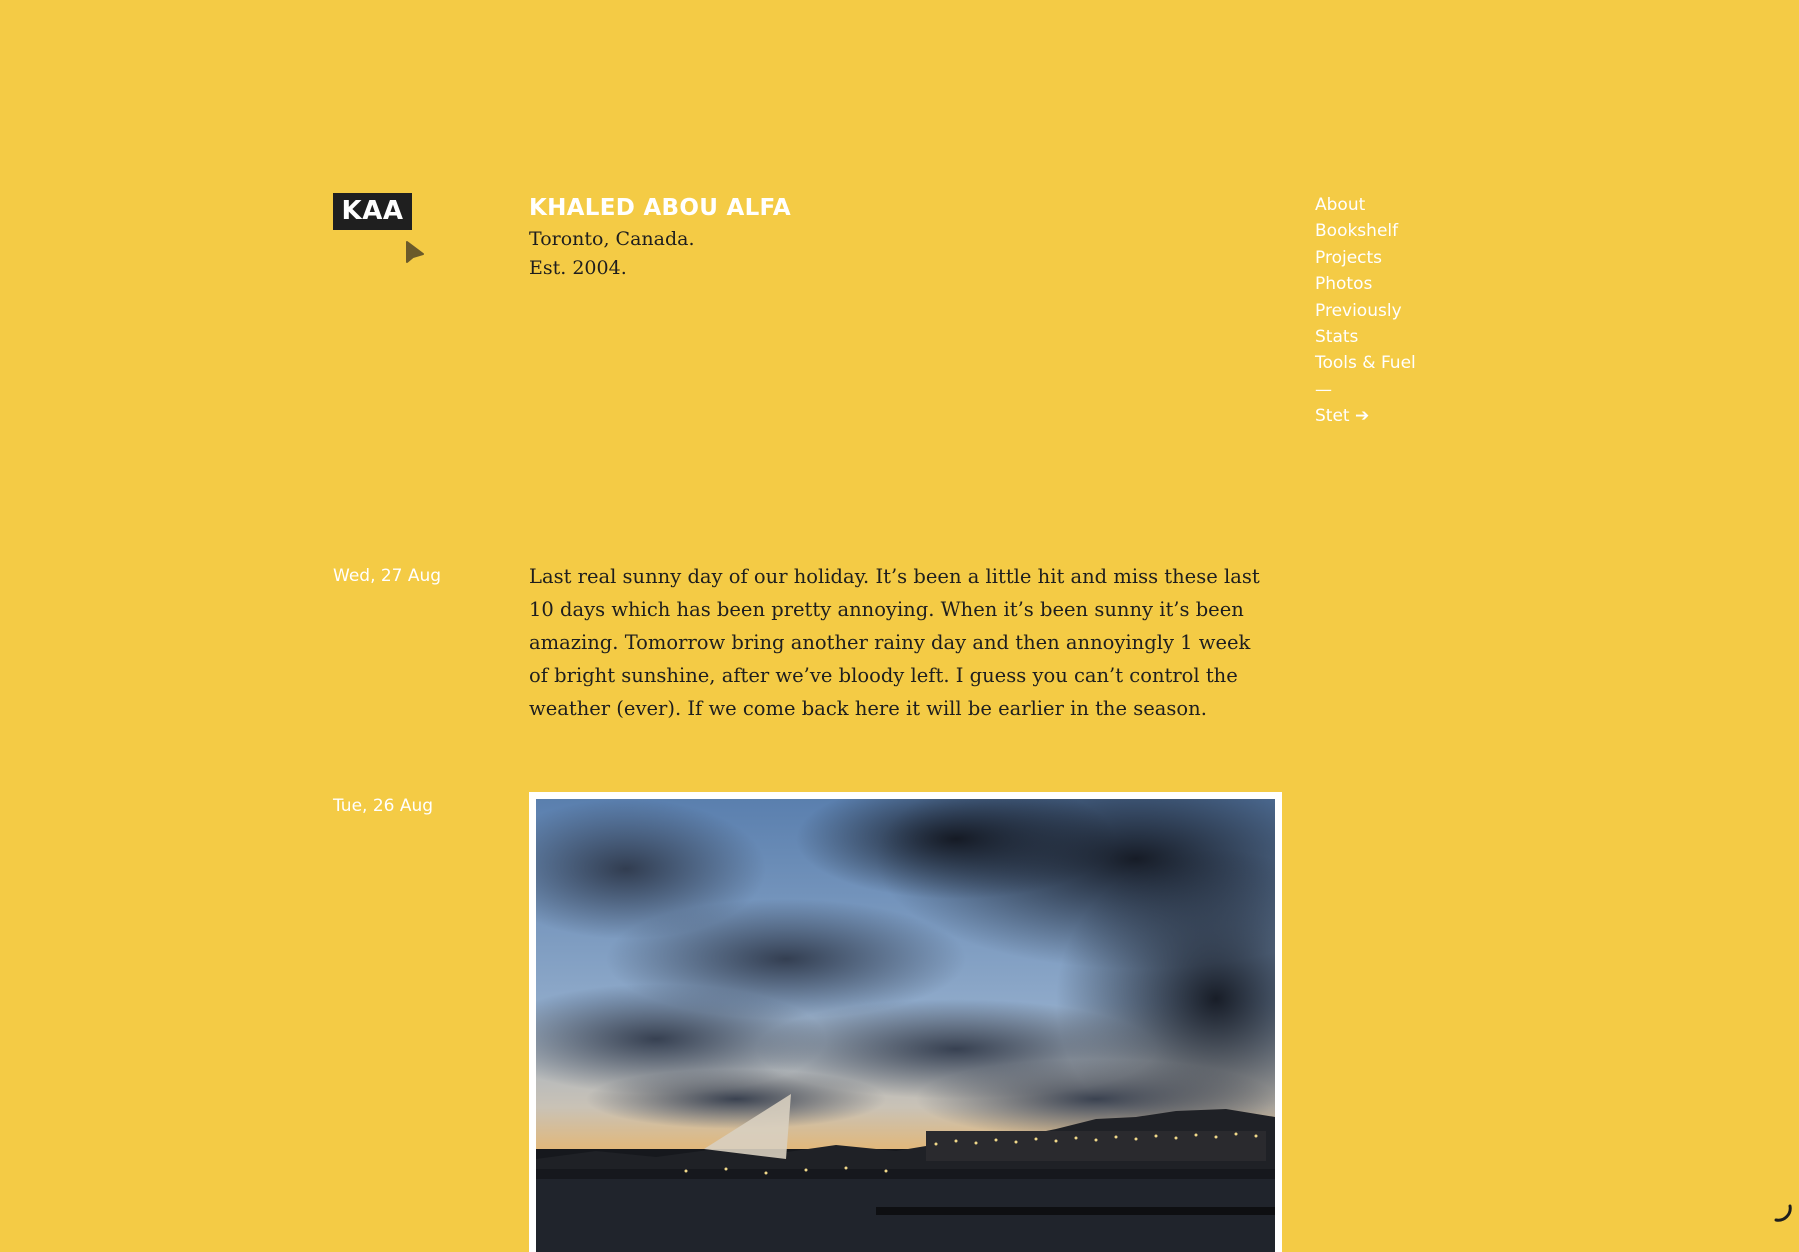  What do you see at coordinates (1365, 205) in the screenshot?
I see `nav-item-about: About` at bounding box center [1365, 205].